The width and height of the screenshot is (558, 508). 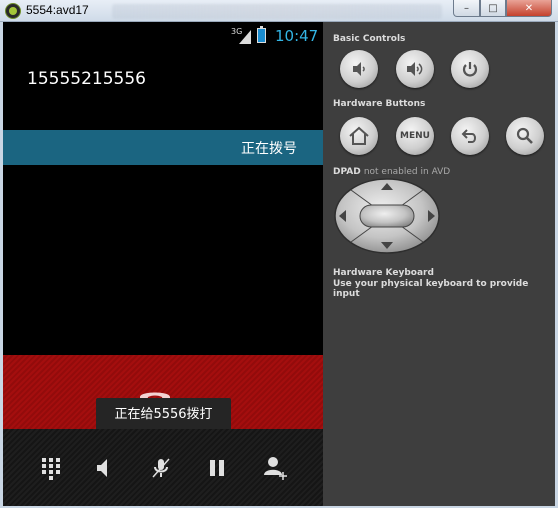 I want to click on volume-up-button, so click(x=415, y=69).